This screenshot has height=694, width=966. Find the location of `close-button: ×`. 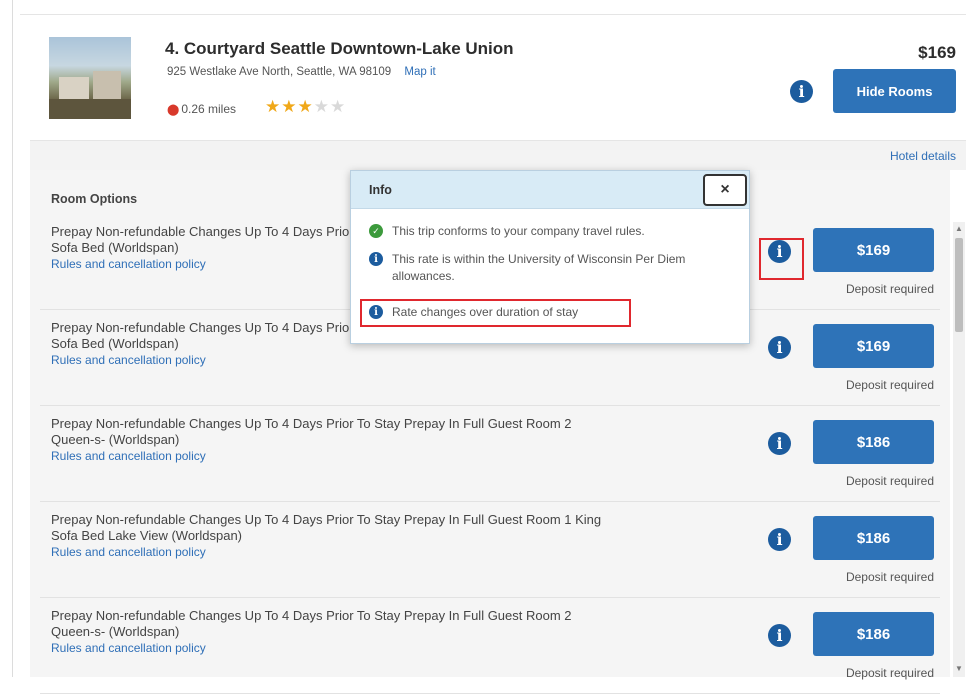

close-button: × is located at coordinates (725, 190).